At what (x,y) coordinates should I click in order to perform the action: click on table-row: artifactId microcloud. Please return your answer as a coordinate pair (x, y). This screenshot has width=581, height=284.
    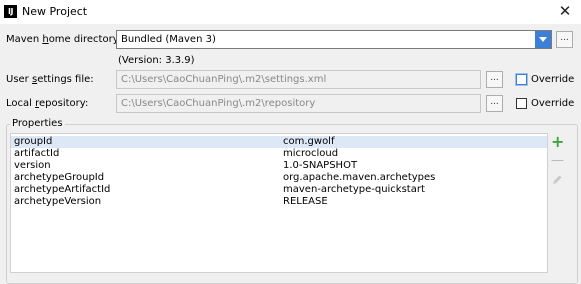
    Looking at the image, I should click on (279, 154).